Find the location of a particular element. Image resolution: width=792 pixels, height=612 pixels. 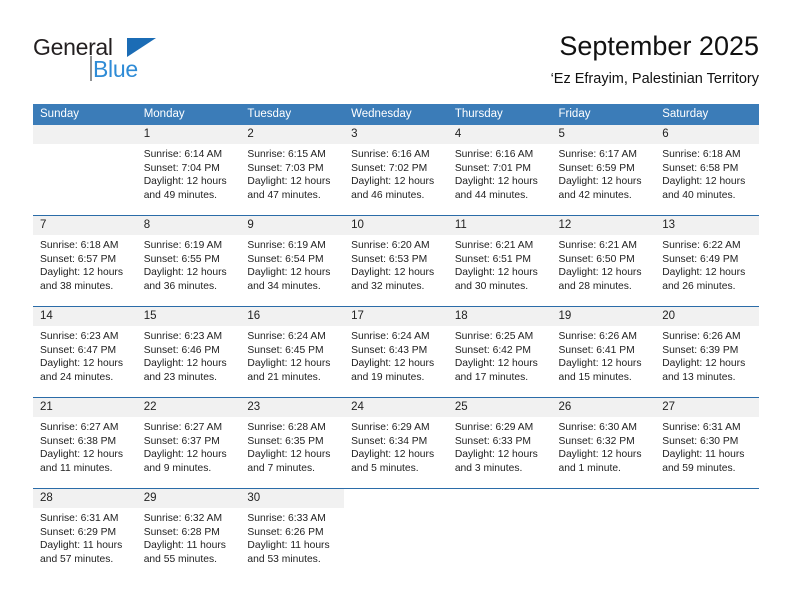

sunset-text: Sunset: 6:57 PM is located at coordinates (78, 259).